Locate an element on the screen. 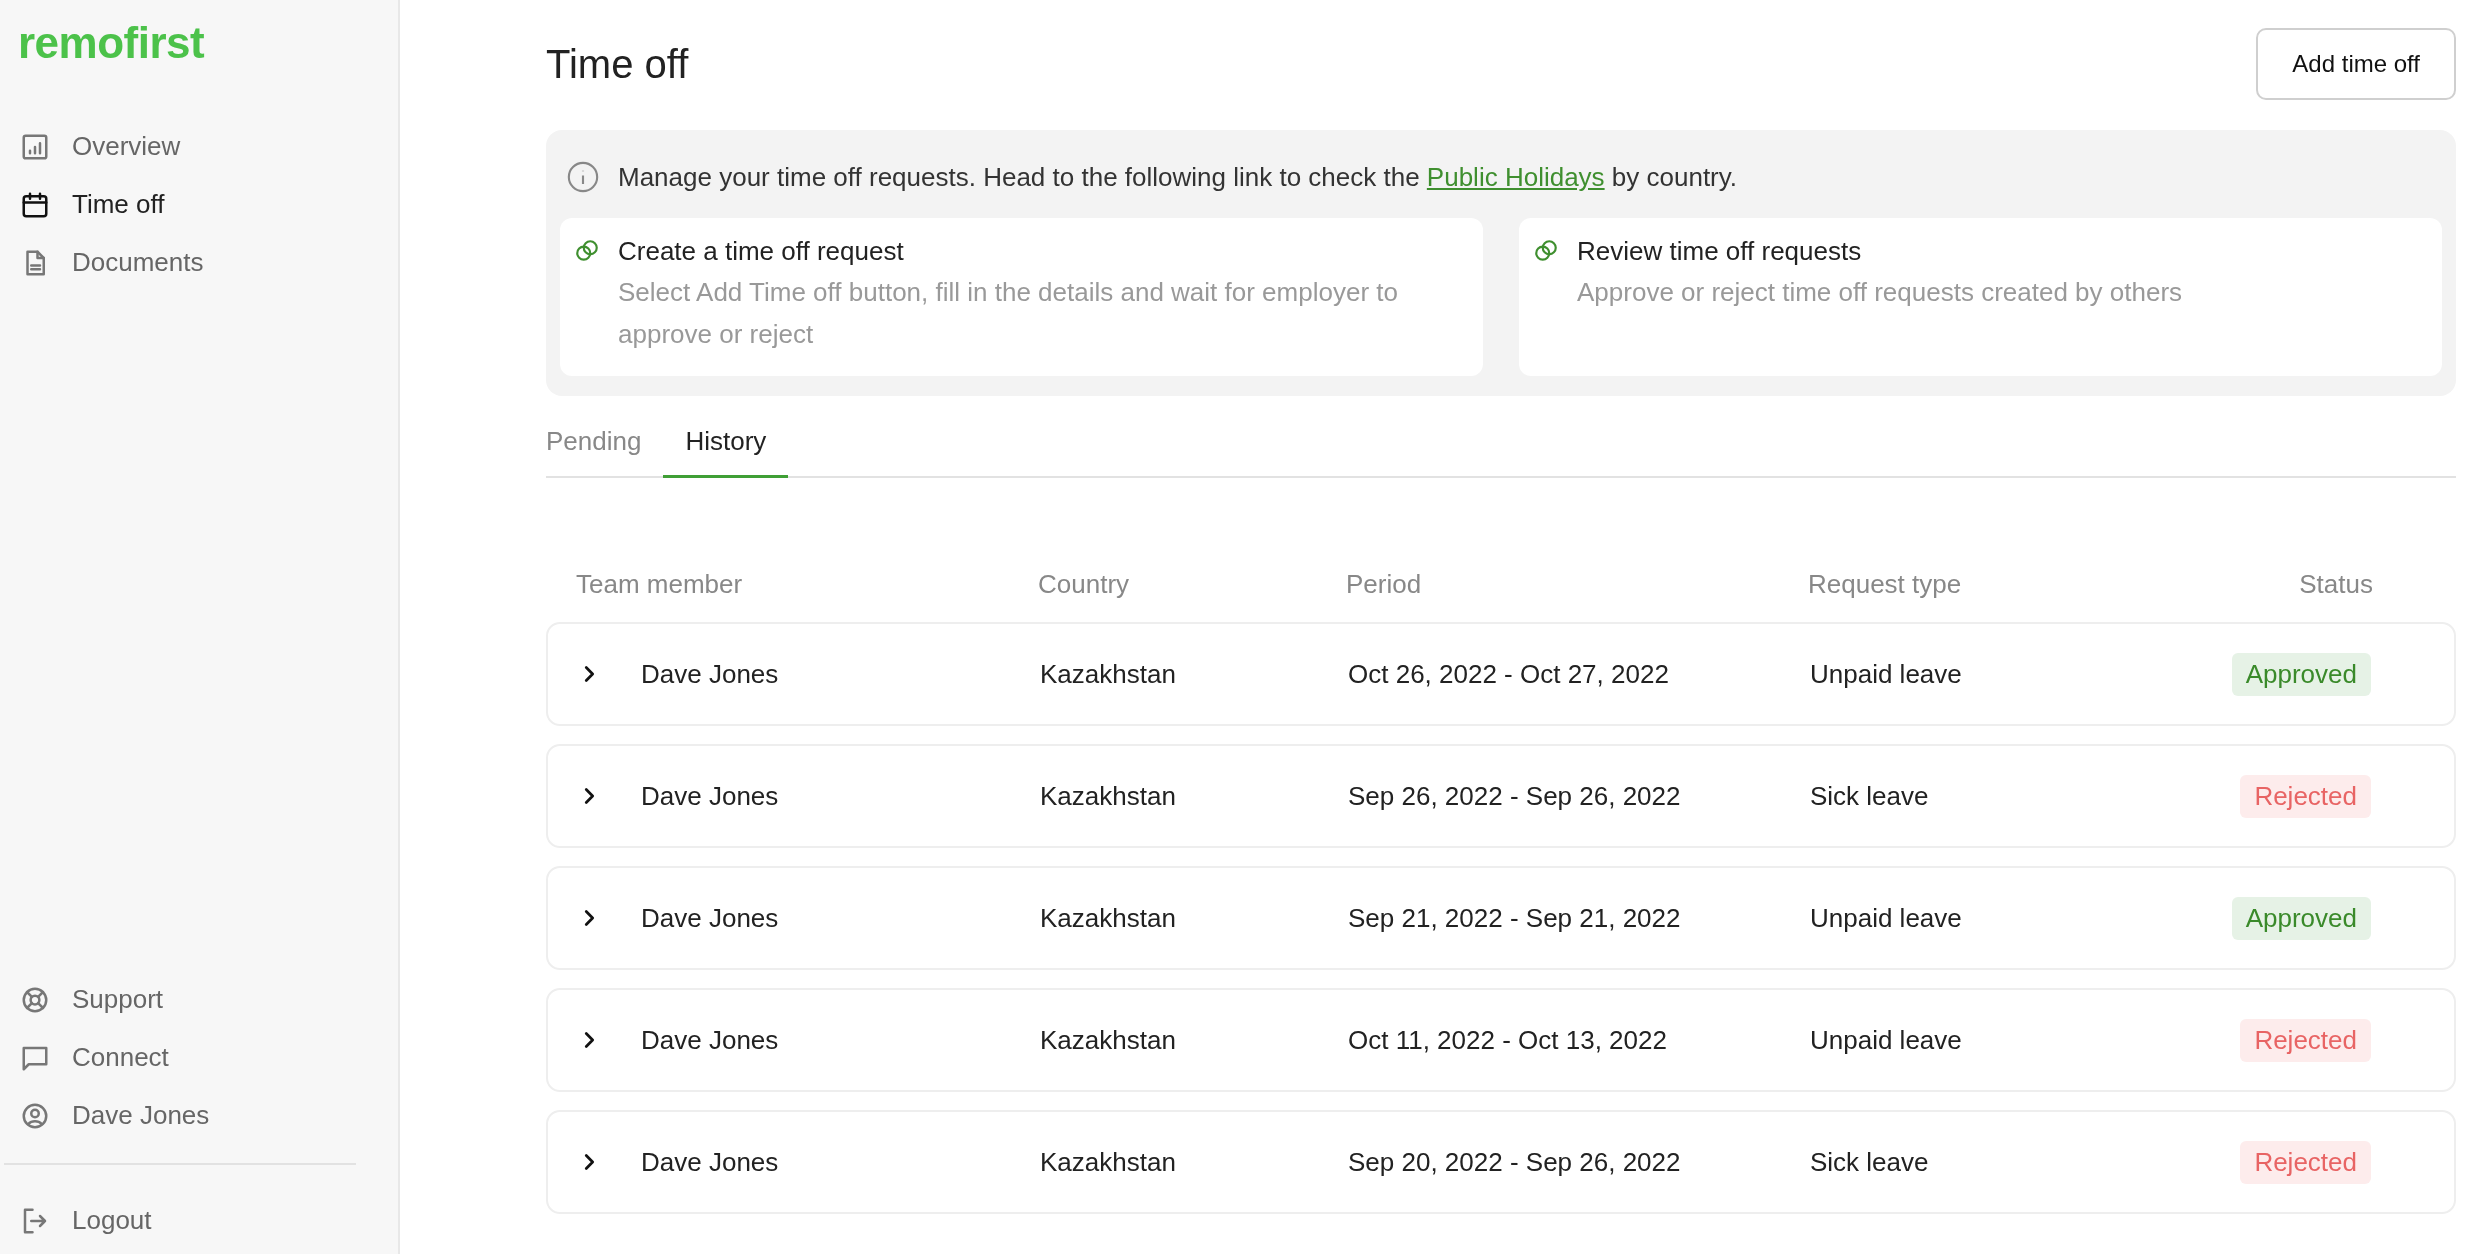 The width and height of the screenshot is (2470, 1254). table-row: Dave Jones Kazakhstan Oct 11, 2022 - Oct 13, 2022 Unpaid leave Rejected is located at coordinates (1501, 1040).